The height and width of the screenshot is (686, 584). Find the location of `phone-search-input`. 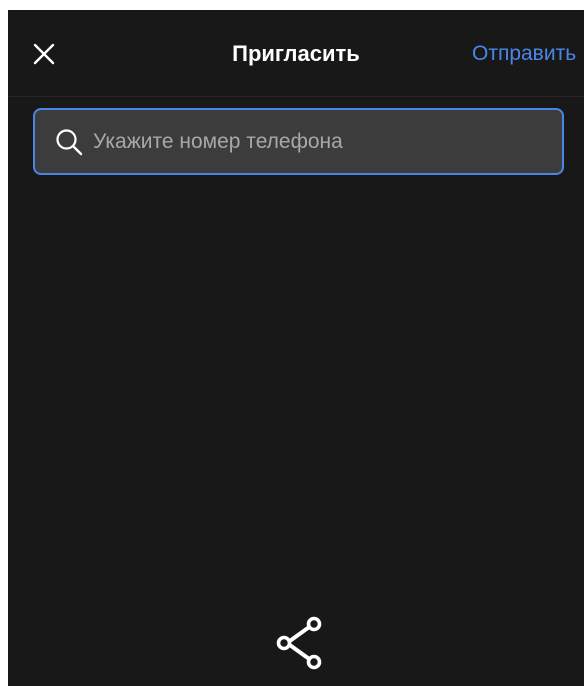

phone-search-input is located at coordinates (320, 141).